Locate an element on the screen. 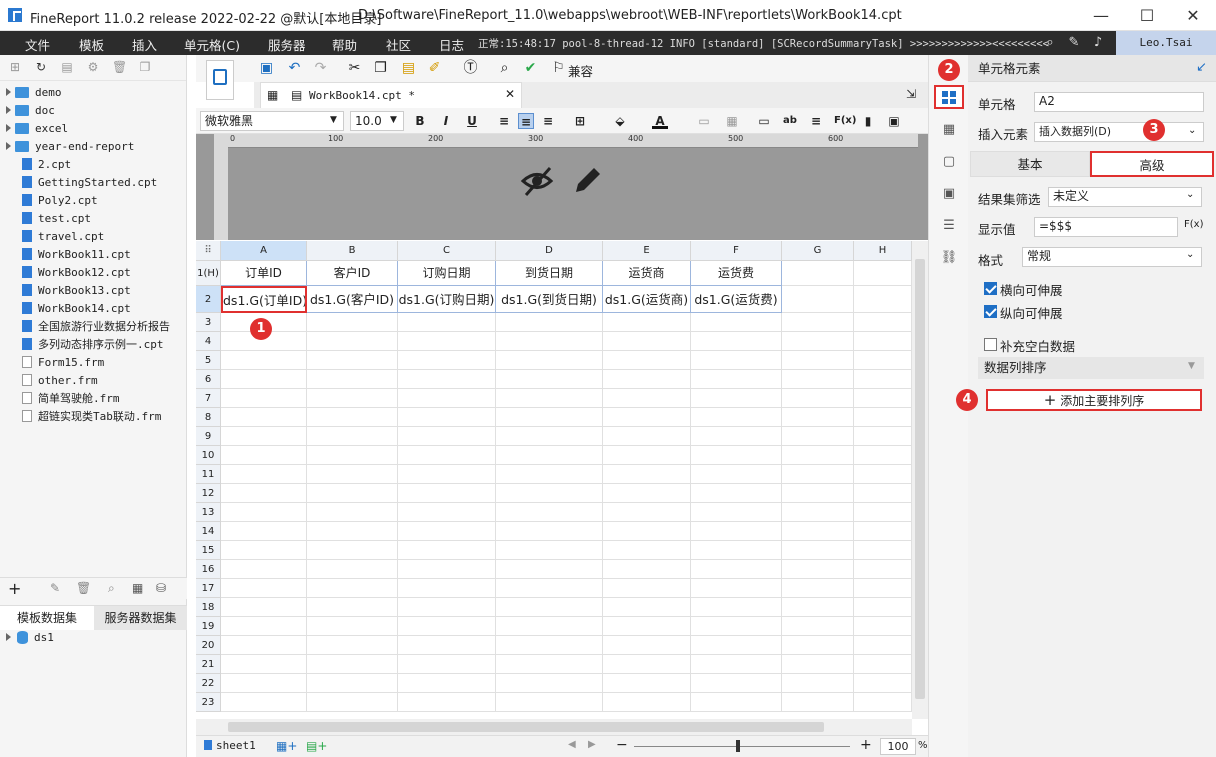 This screenshot has width=1216, height=757. cut-icon: ✂ is located at coordinates (354, 68).